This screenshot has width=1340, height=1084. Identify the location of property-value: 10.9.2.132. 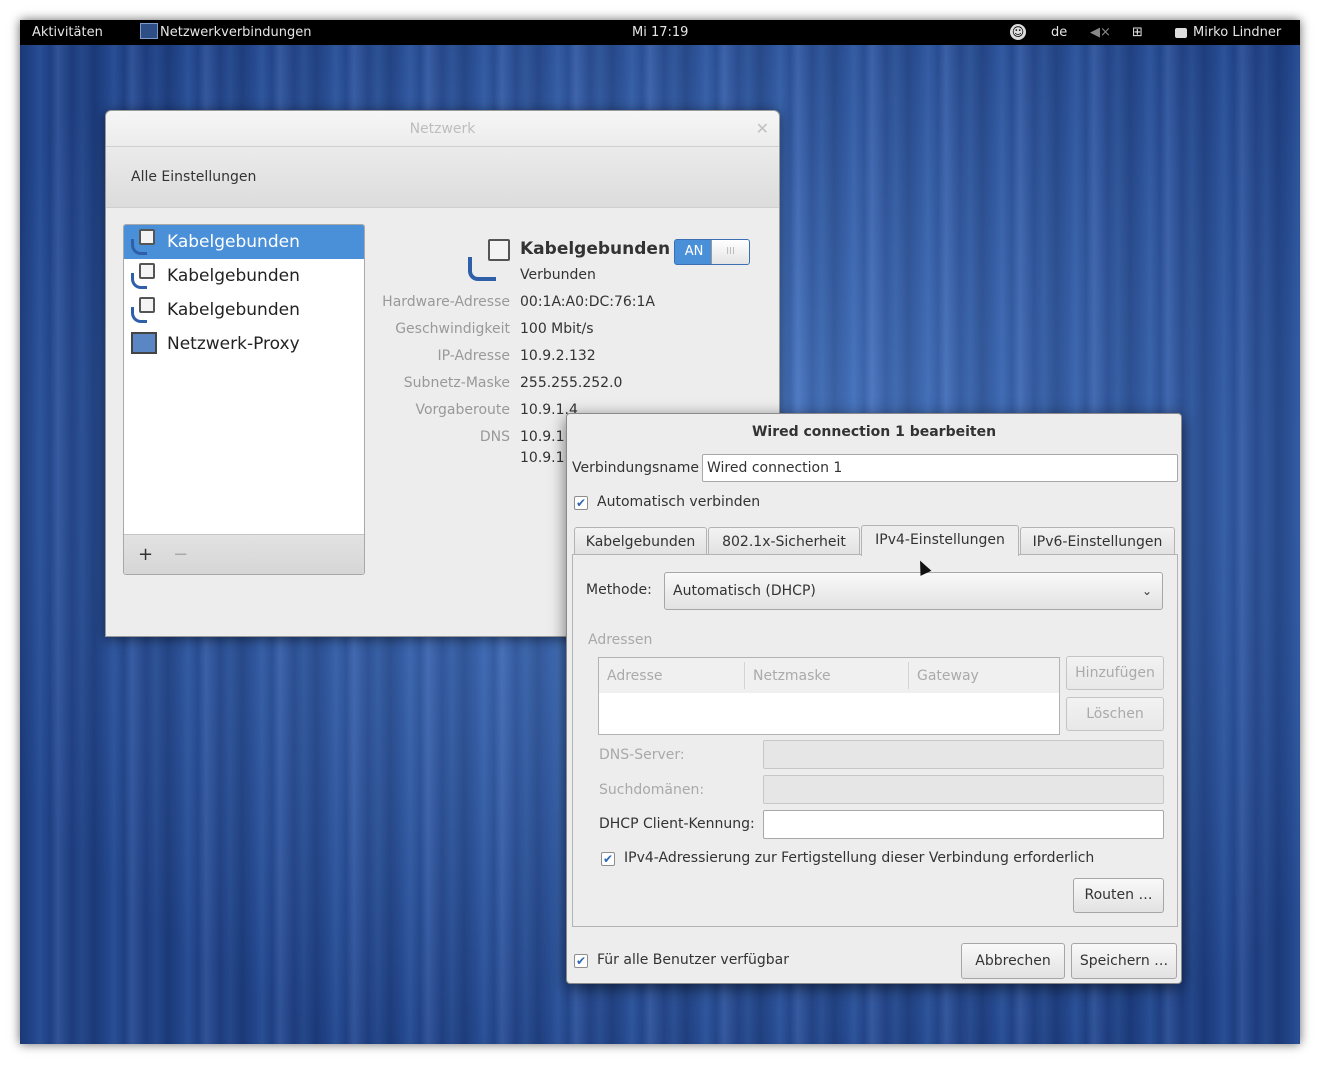
(558, 356).